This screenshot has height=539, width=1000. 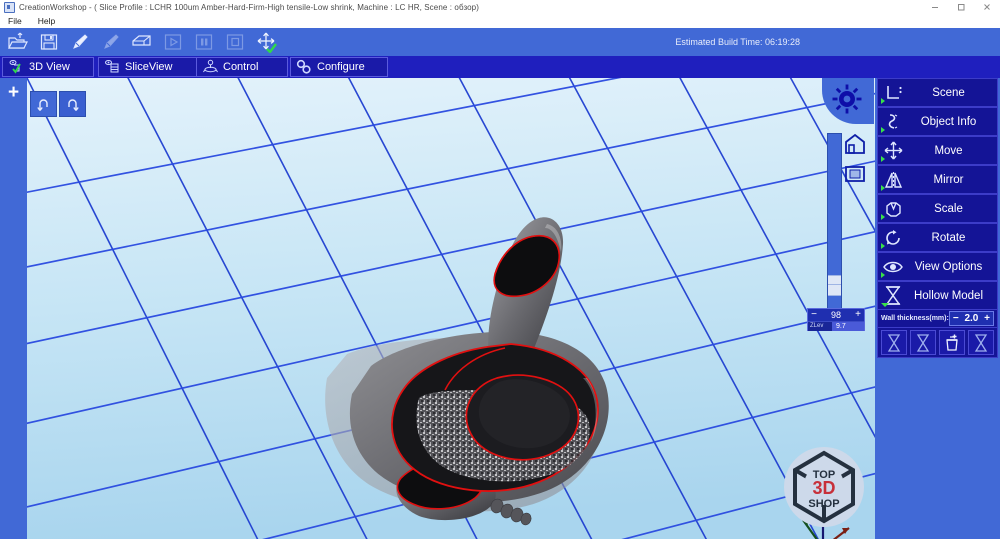 What do you see at coordinates (737, 42) in the screenshot?
I see `estimated-build-time: Estimated Build Time: 06:19:28` at bounding box center [737, 42].